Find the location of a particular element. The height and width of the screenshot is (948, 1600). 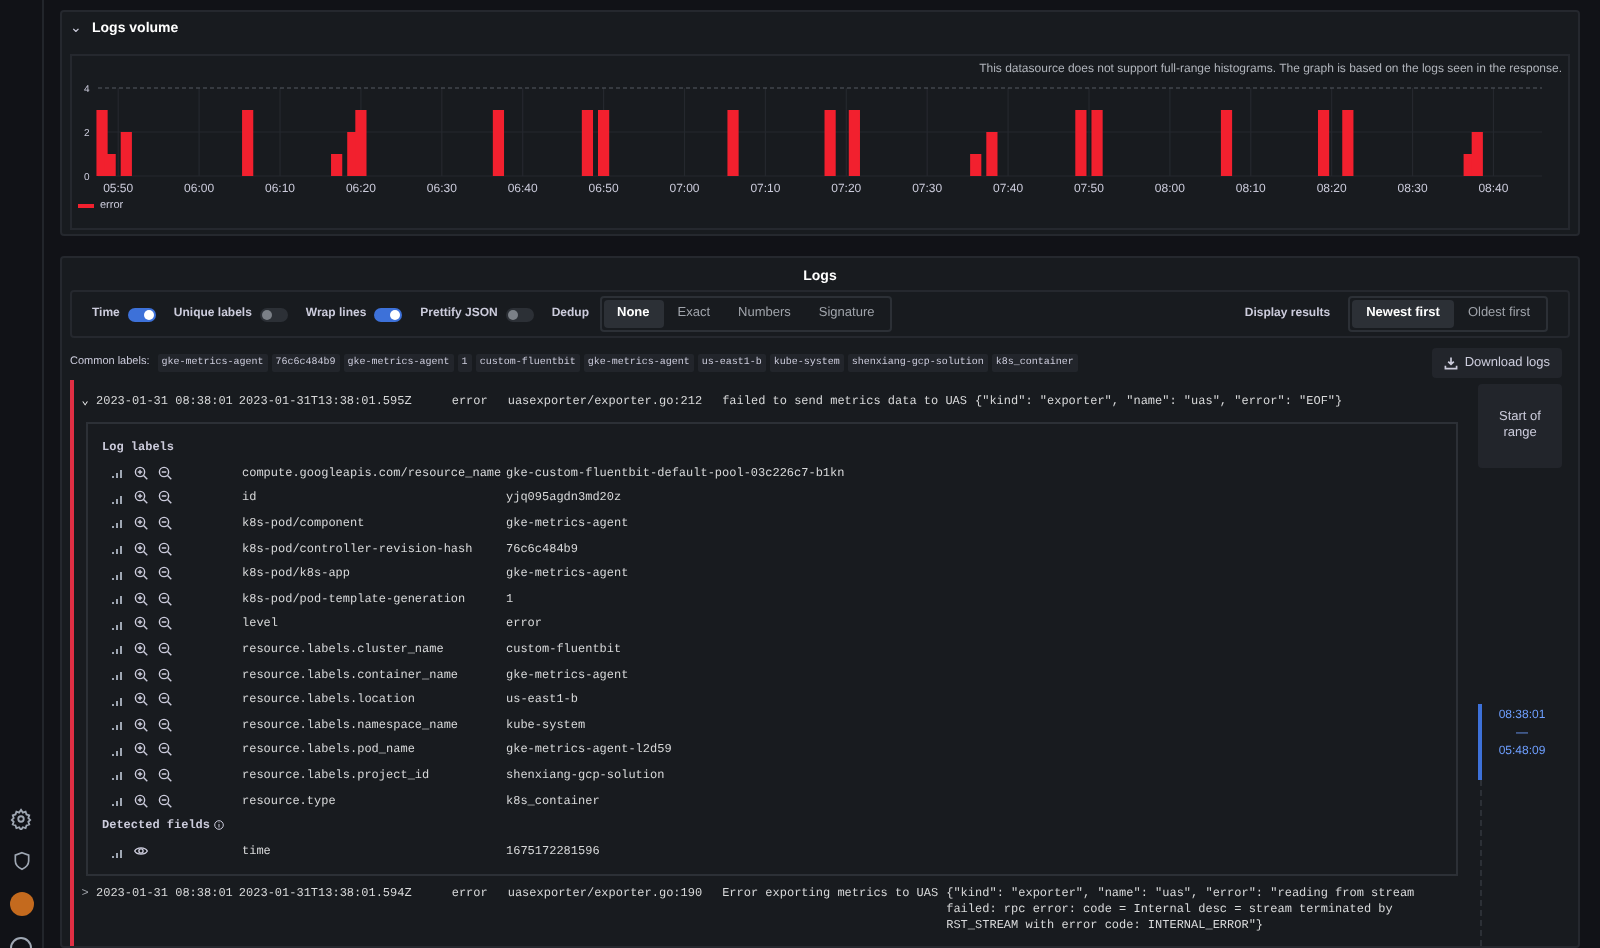

avatar-icon is located at coordinates (21, 904).